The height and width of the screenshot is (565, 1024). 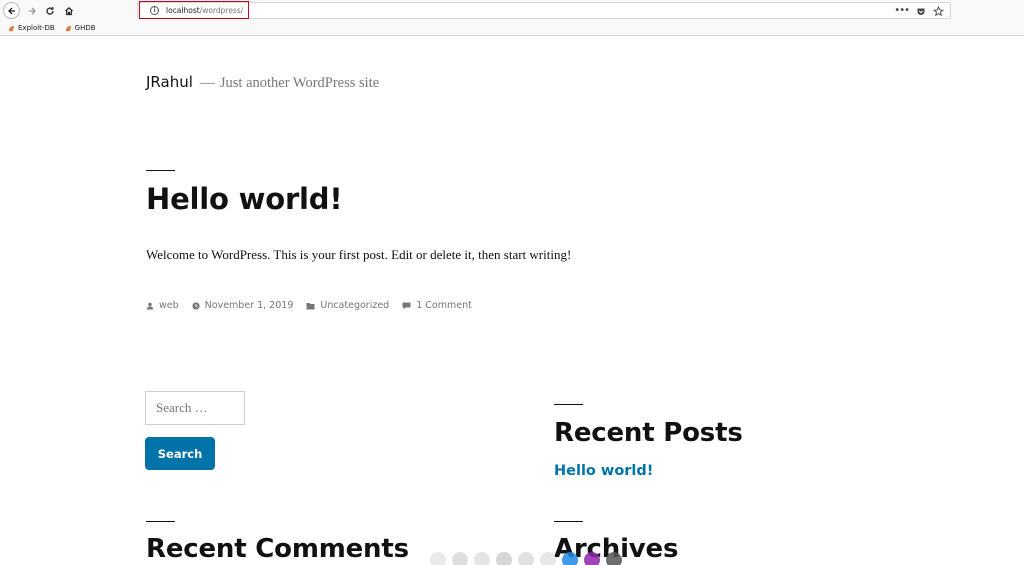 I want to click on recent-comments-title: Recent Comments, so click(x=277, y=549).